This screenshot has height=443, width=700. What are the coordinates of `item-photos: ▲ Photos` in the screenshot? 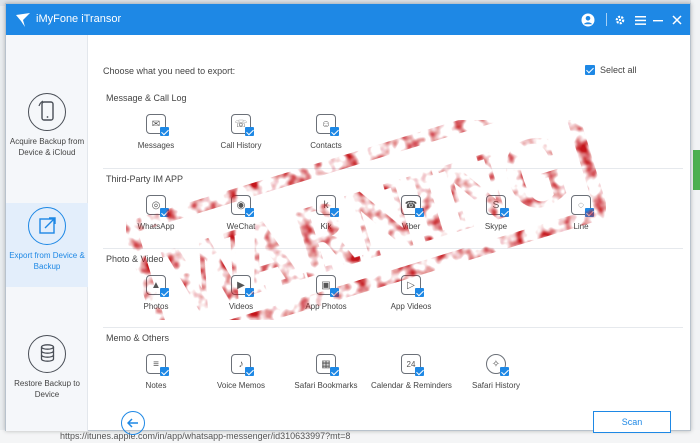 It's located at (156, 300).